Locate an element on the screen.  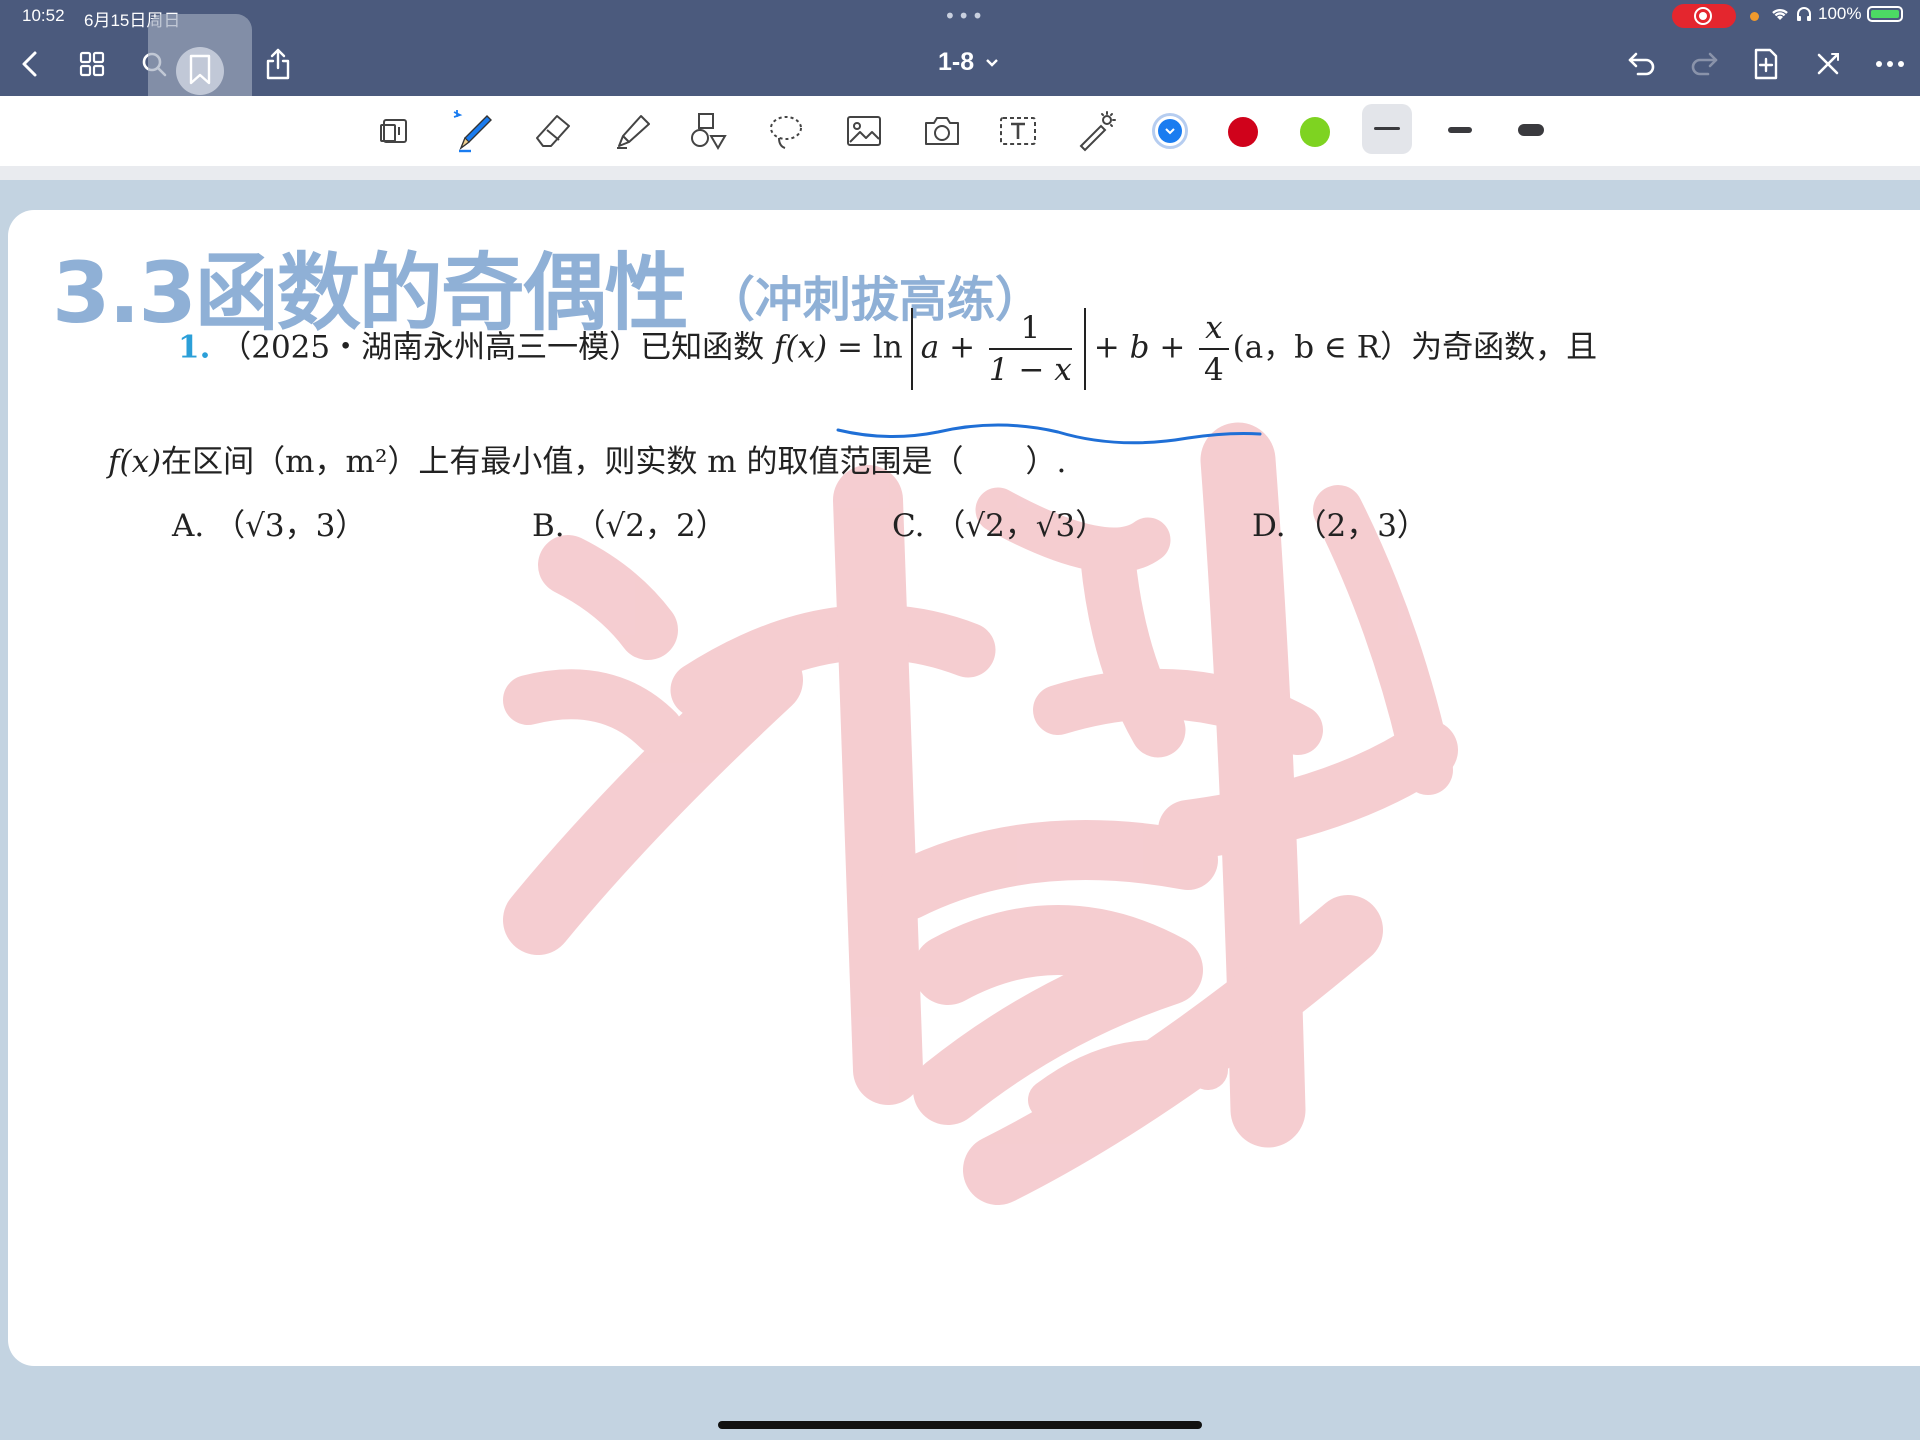
fraction-1-numerator: 1 is located at coordinates (1030, 329).